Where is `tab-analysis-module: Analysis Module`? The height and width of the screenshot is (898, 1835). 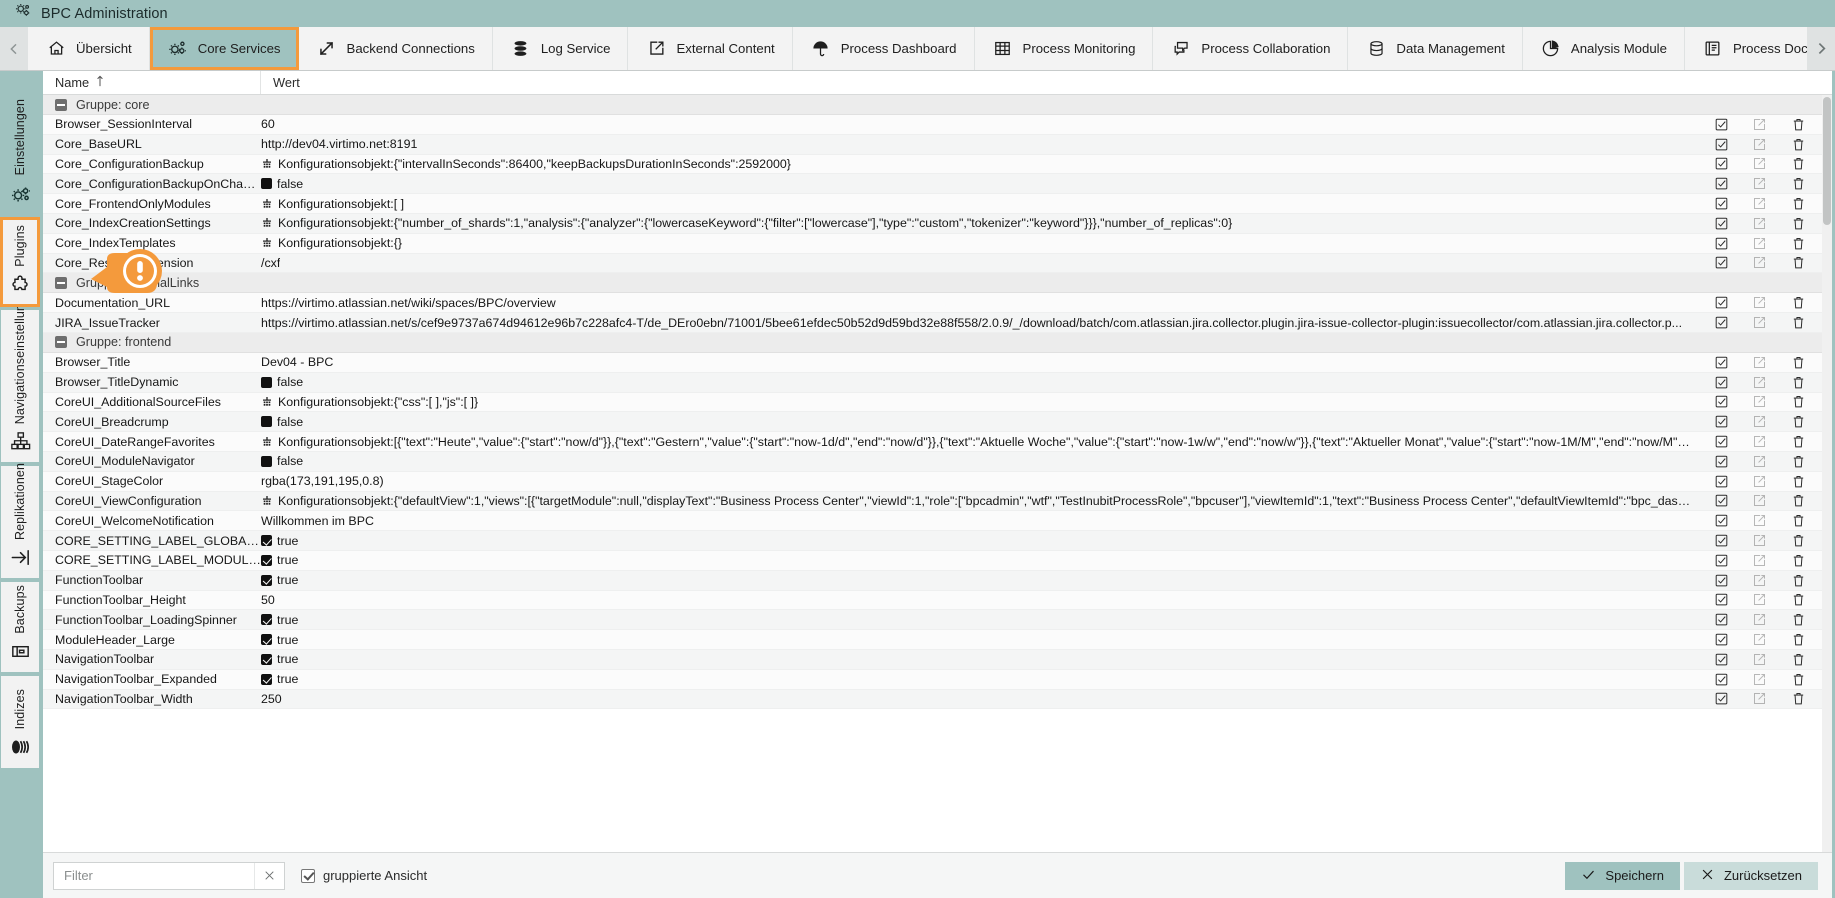
tab-analysis-module: Analysis Module is located at coordinates (1603, 48).